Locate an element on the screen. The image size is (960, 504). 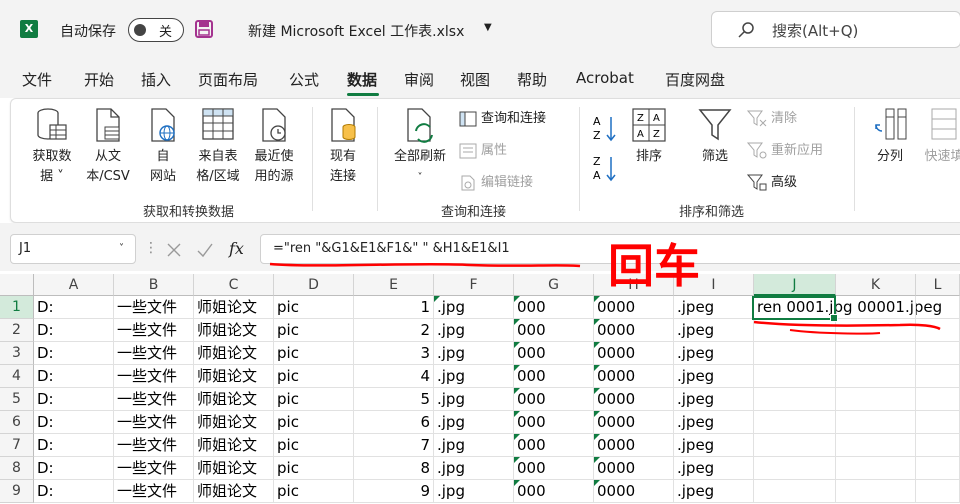
cell-D9: pic is located at coordinates (314, 491).